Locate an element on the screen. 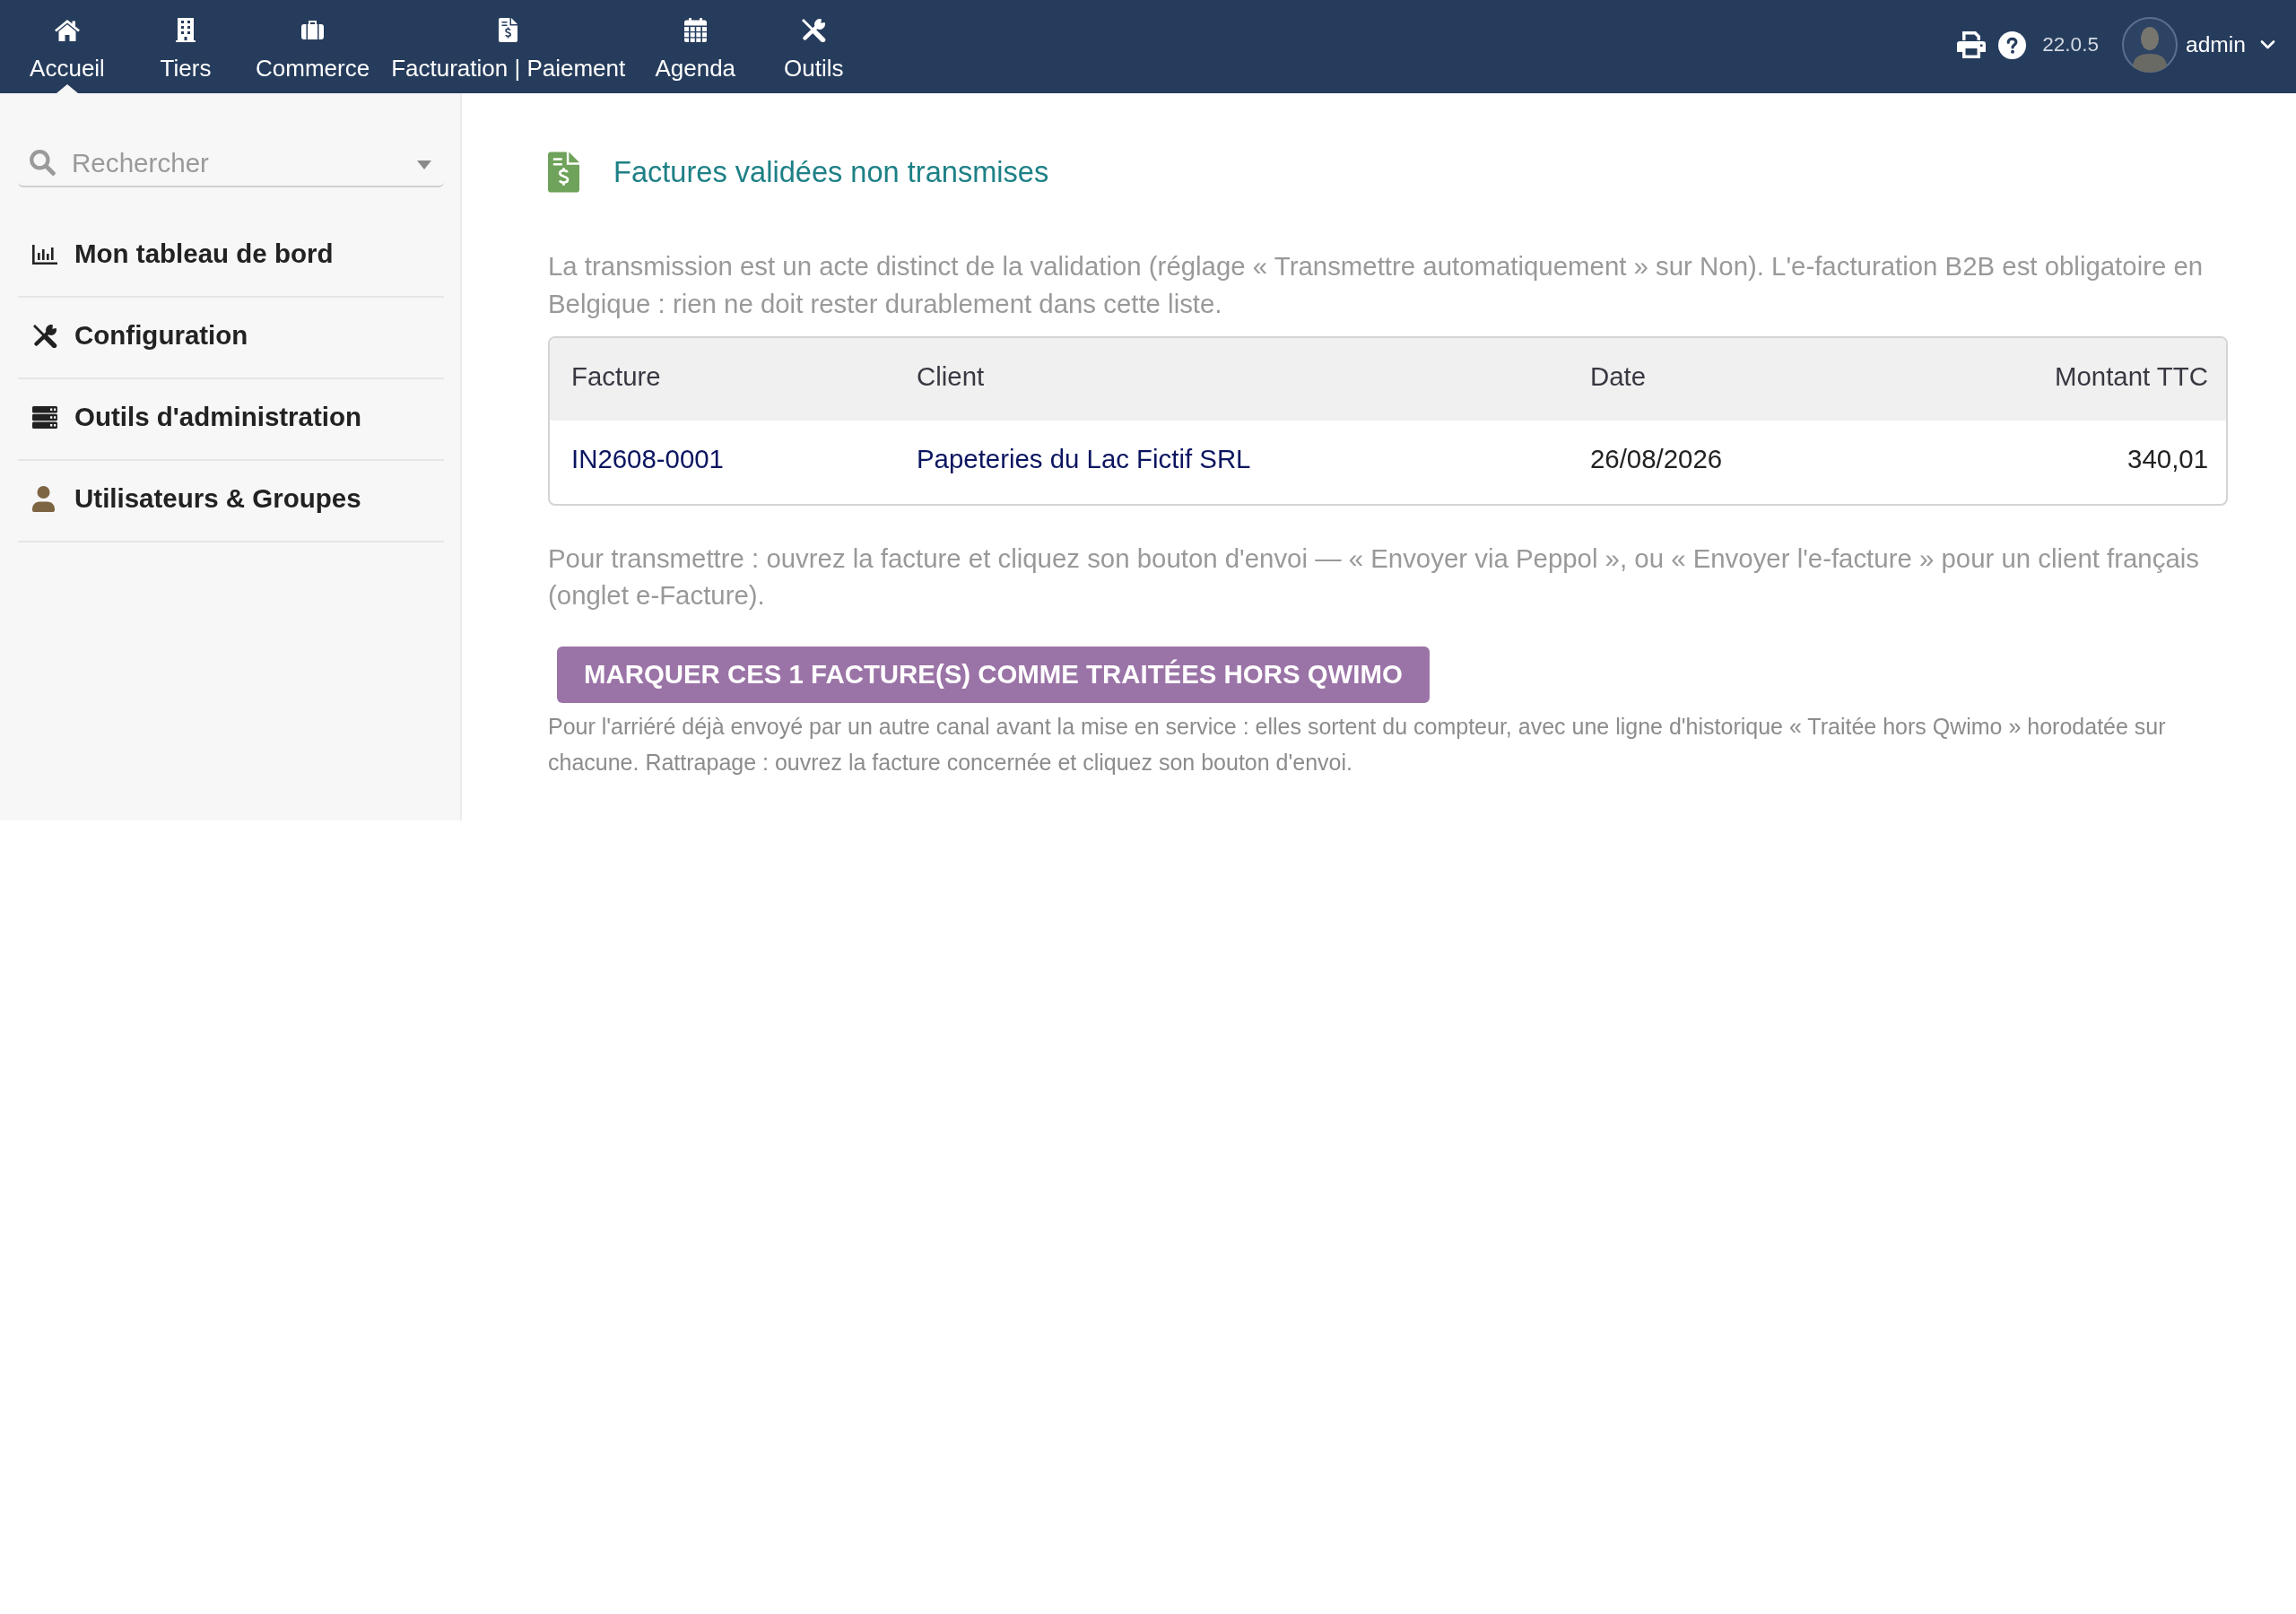  note-text: Pour l'arriéré déjà envoyé par un autre canal avant la mise en service : elles sortent du compteur, avec une ligne d'historique « Traitée hors Qwimo » horodatée sur chacune. Rattrapage : ouvrez la facture concernée et cliquez son bouton d'envoi. is located at coordinates (1357, 744).